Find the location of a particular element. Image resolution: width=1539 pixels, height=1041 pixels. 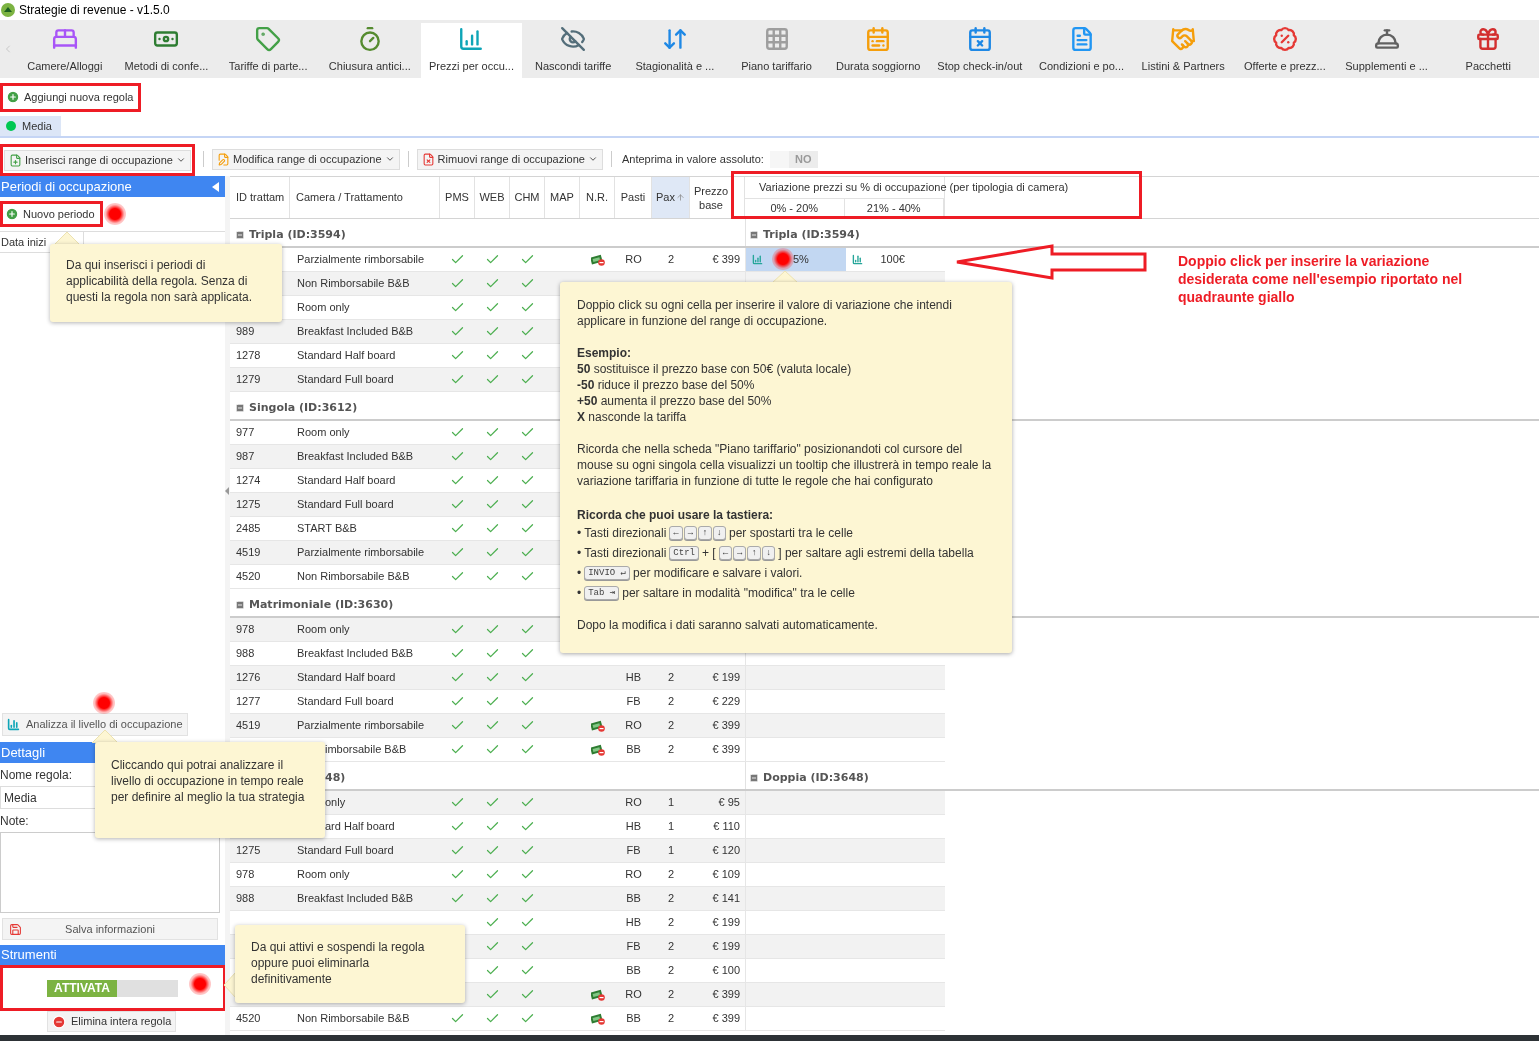

table-cell-text: FB is located at coordinates (633, 851).